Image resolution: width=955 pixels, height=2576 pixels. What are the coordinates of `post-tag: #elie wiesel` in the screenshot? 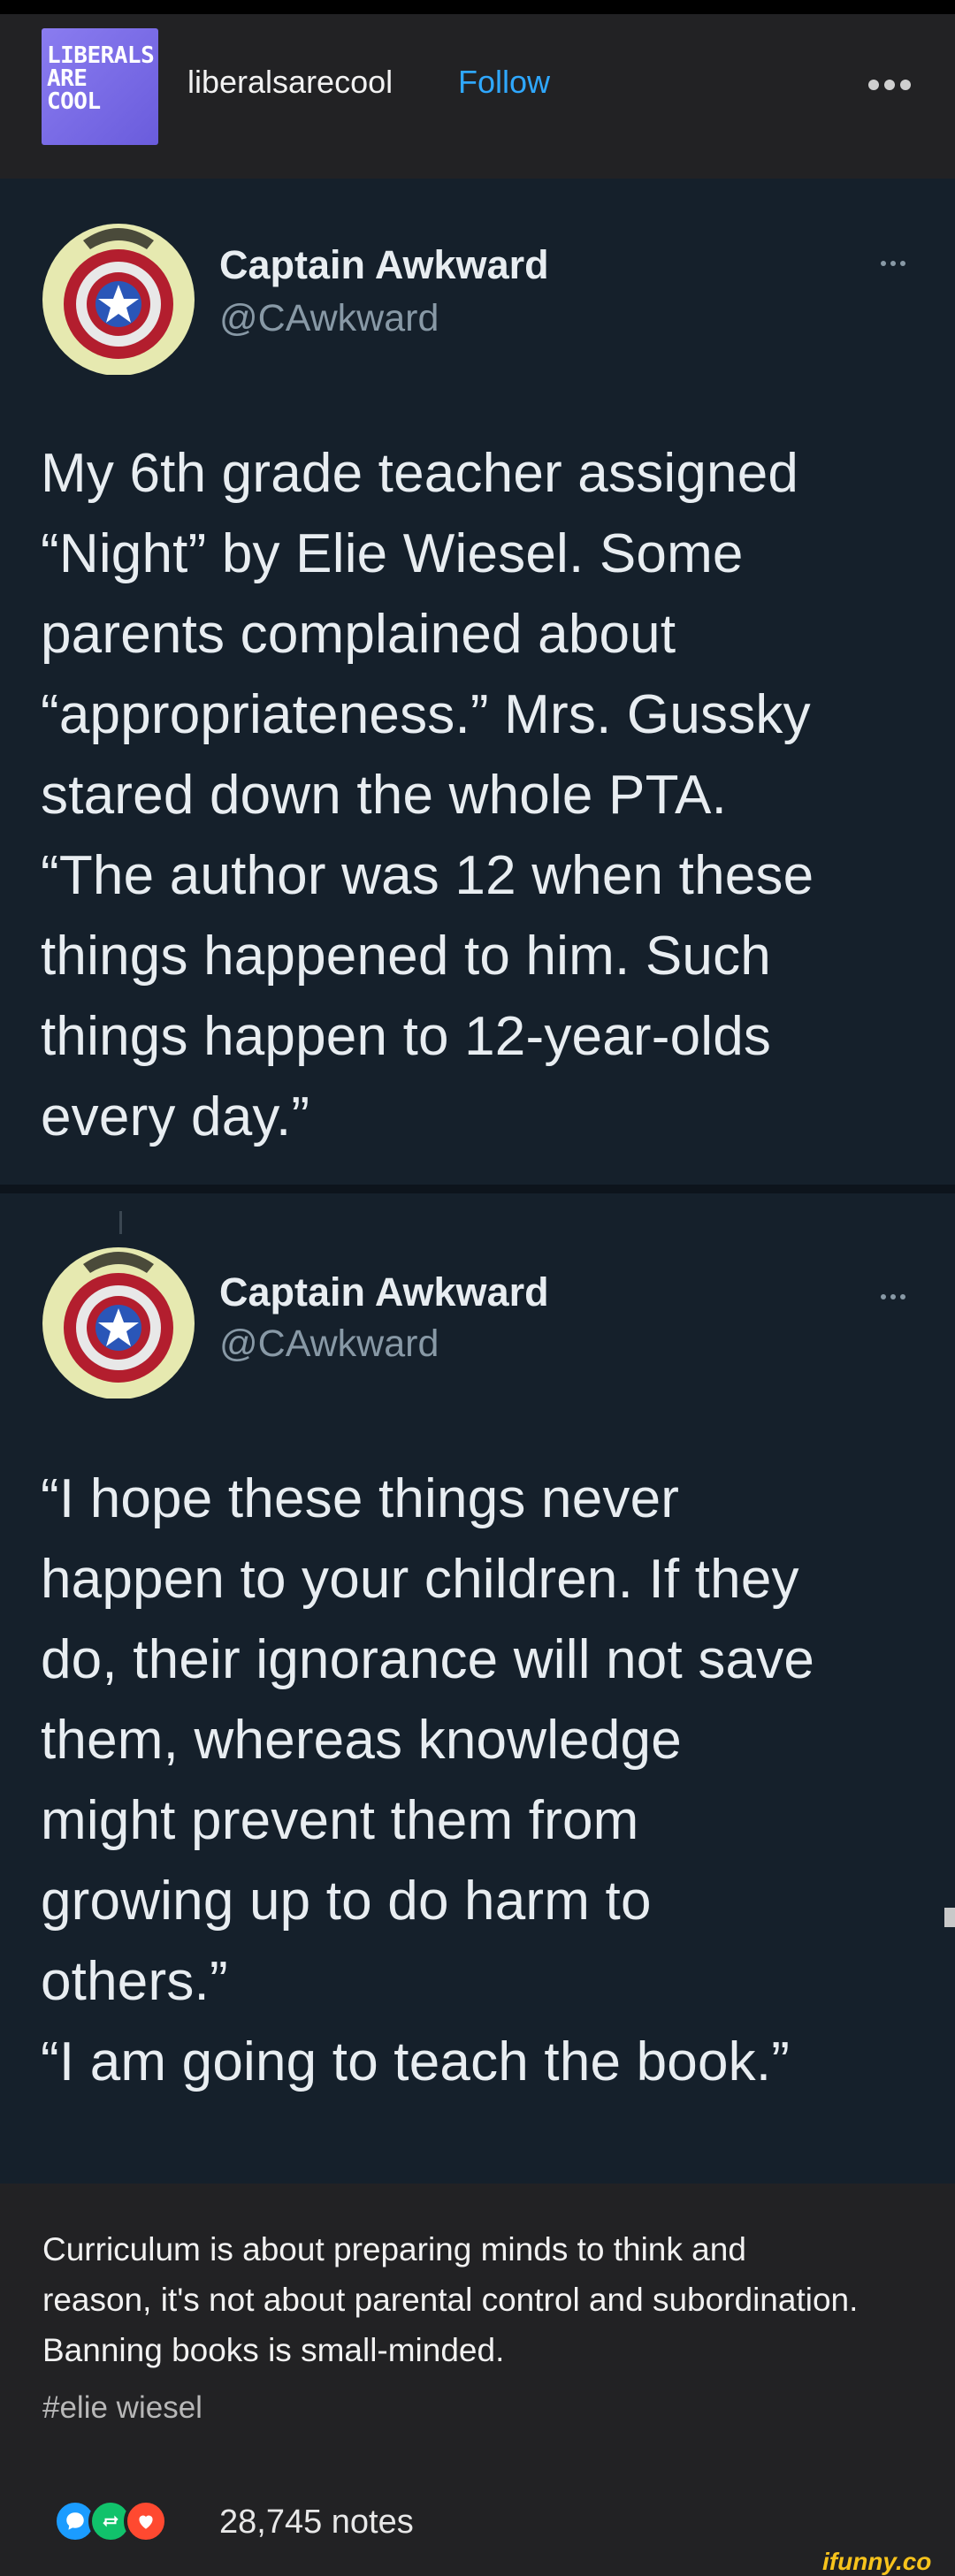 It's located at (122, 2408).